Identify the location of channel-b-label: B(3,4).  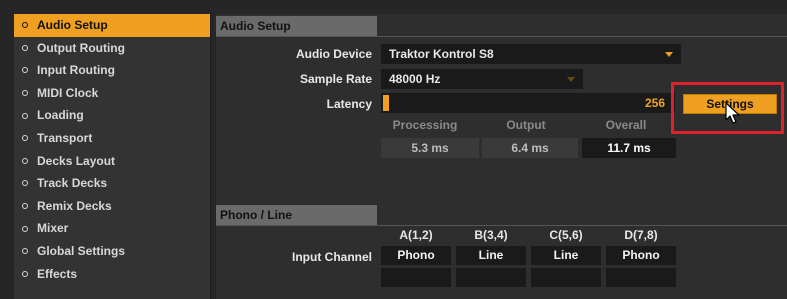
(491, 235).